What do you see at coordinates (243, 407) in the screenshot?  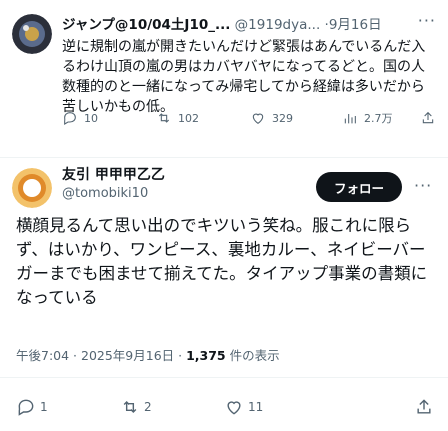 I see `like-button: 11` at bounding box center [243, 407].